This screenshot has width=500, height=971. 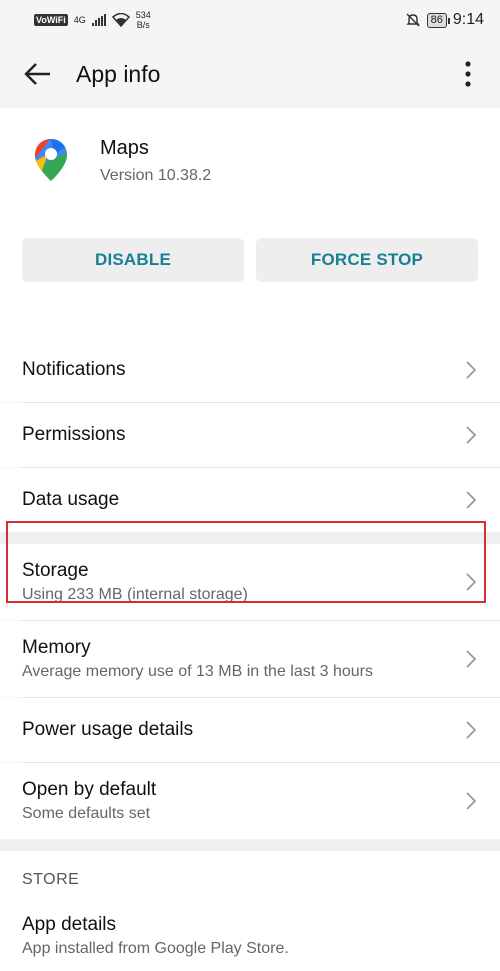 What do you see at coordinates (250, 320) in the screenshot?
I see `spacer` at bounding box center [250, 320].